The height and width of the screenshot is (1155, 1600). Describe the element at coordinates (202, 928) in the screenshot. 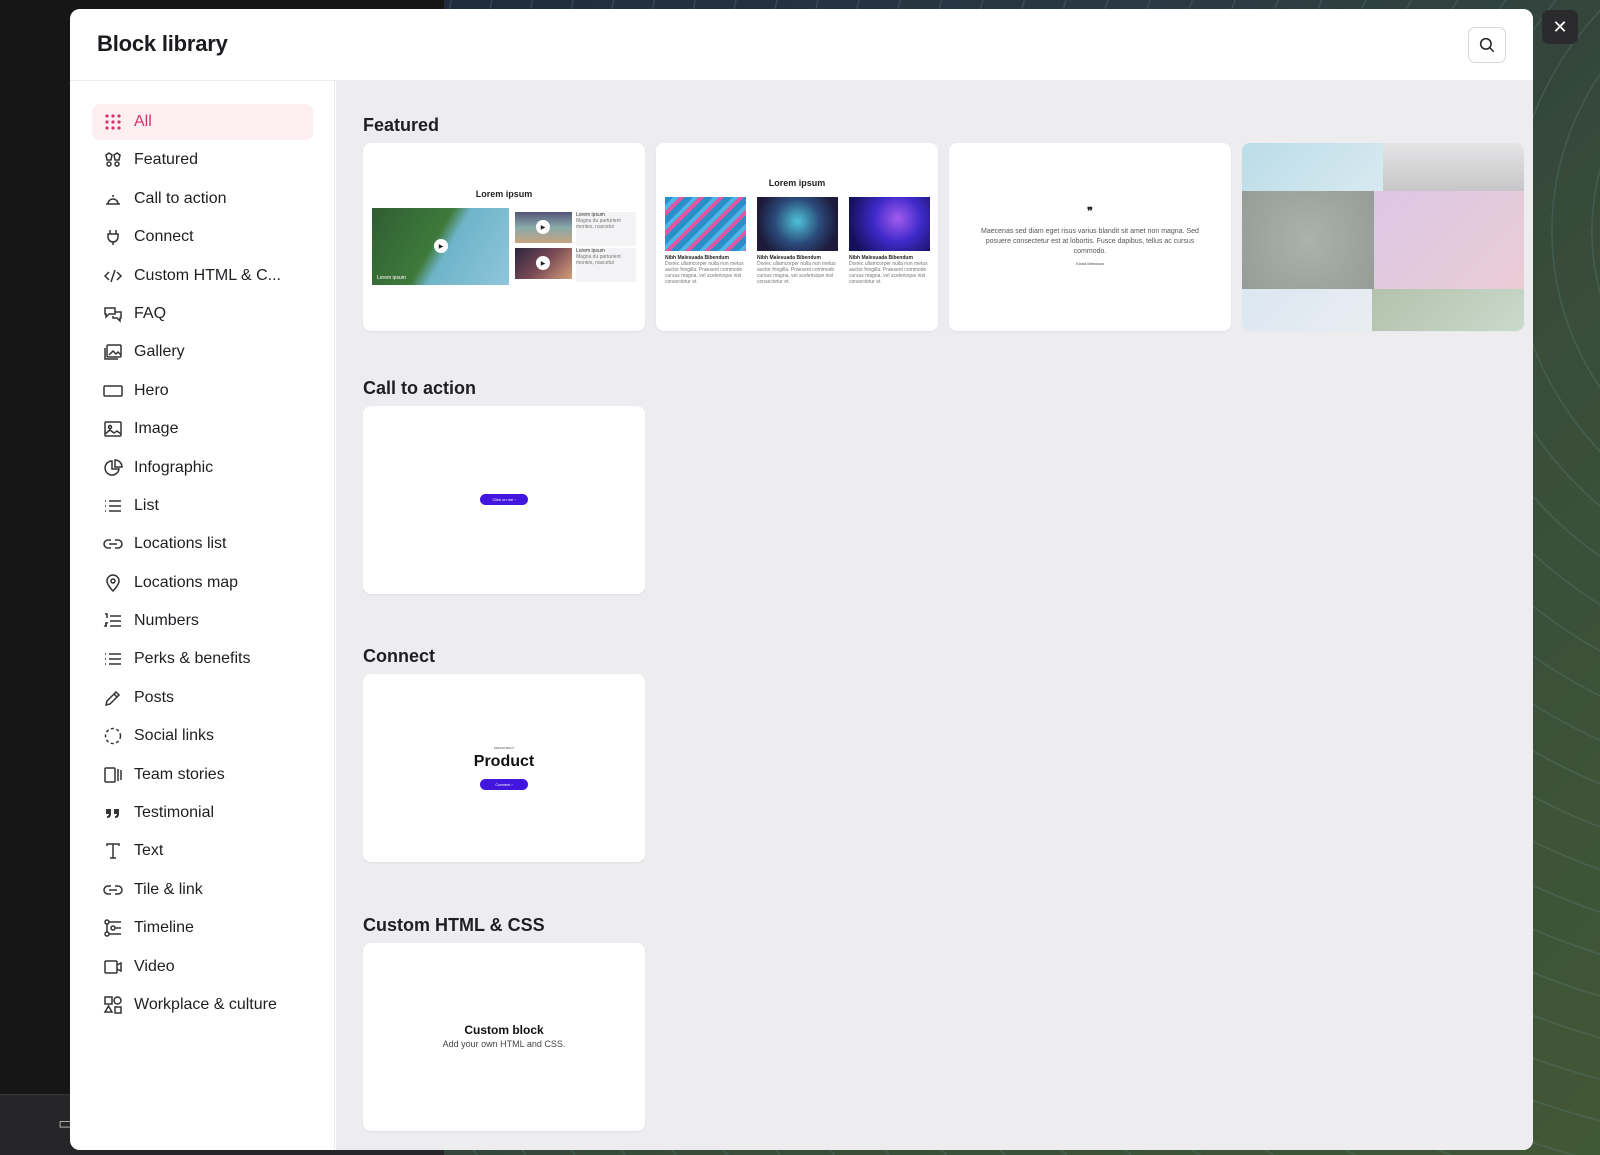

I see `sidebar-item-timeline: Timeline` at that location.